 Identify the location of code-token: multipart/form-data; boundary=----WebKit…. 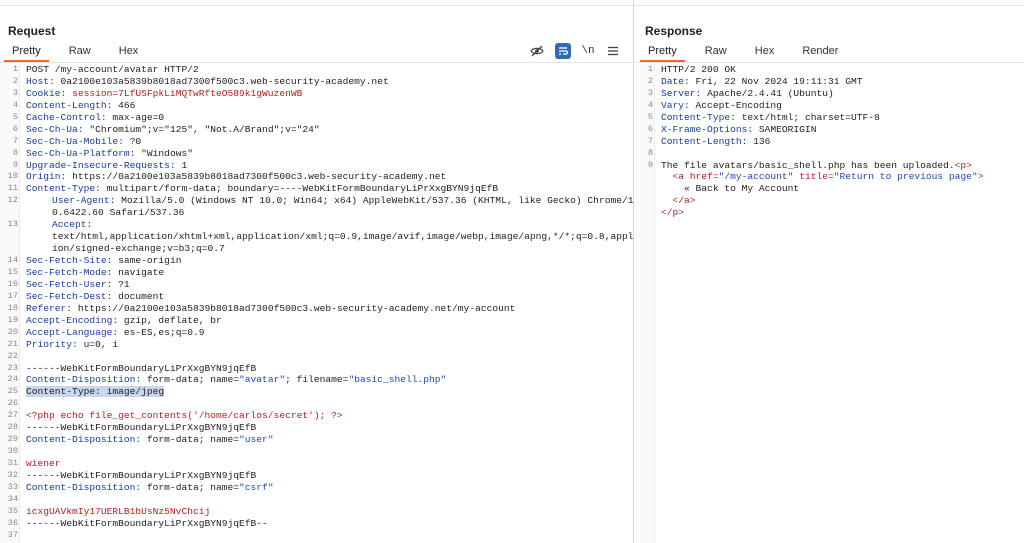
(302, 189).